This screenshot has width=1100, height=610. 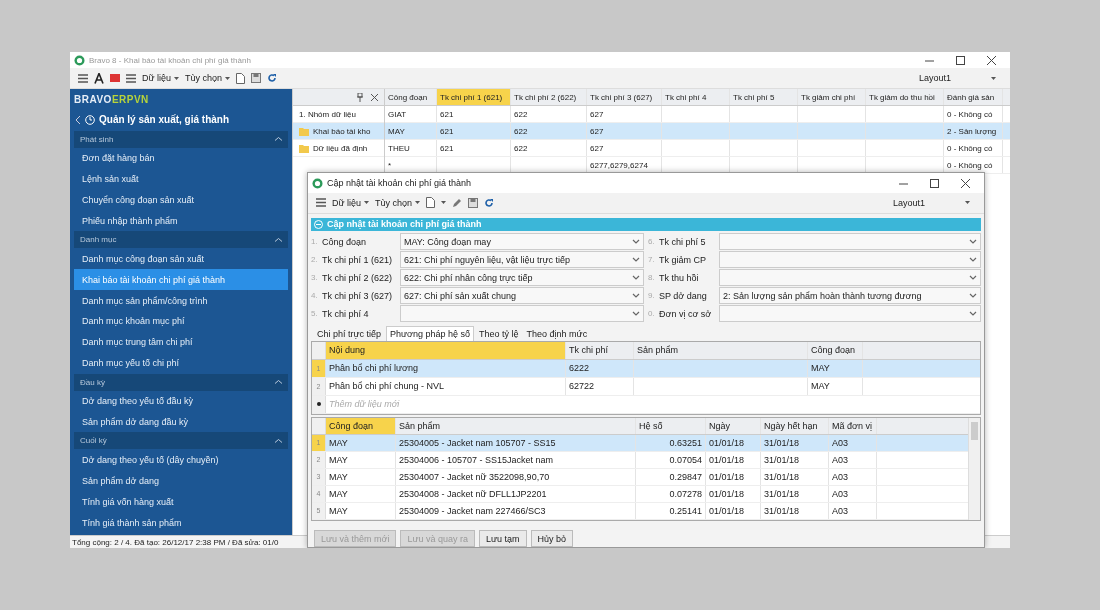 What do you see at coordinates (652, 278) in the screenshot?
I see `field-number: 8.` at bounding box center [652, 278].